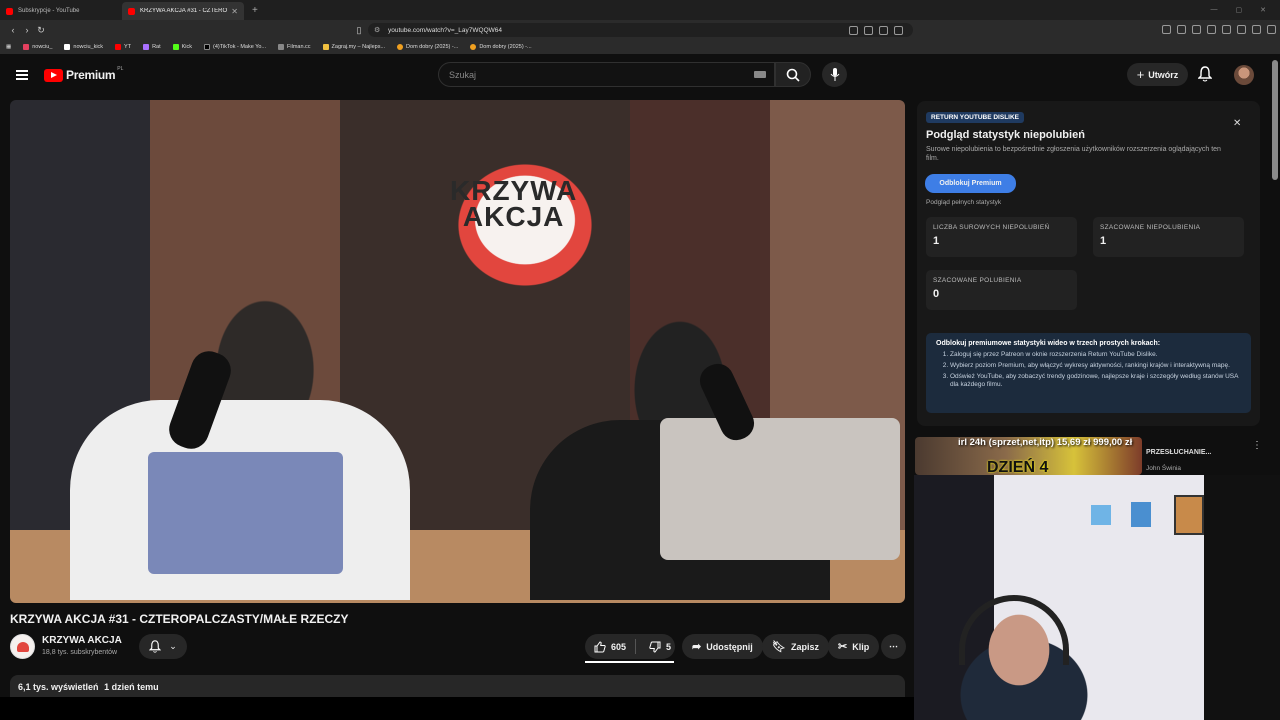 The height and width of the screenshot is (720, 1280). I want to click on dislike-button: 5, so click(660, 647).